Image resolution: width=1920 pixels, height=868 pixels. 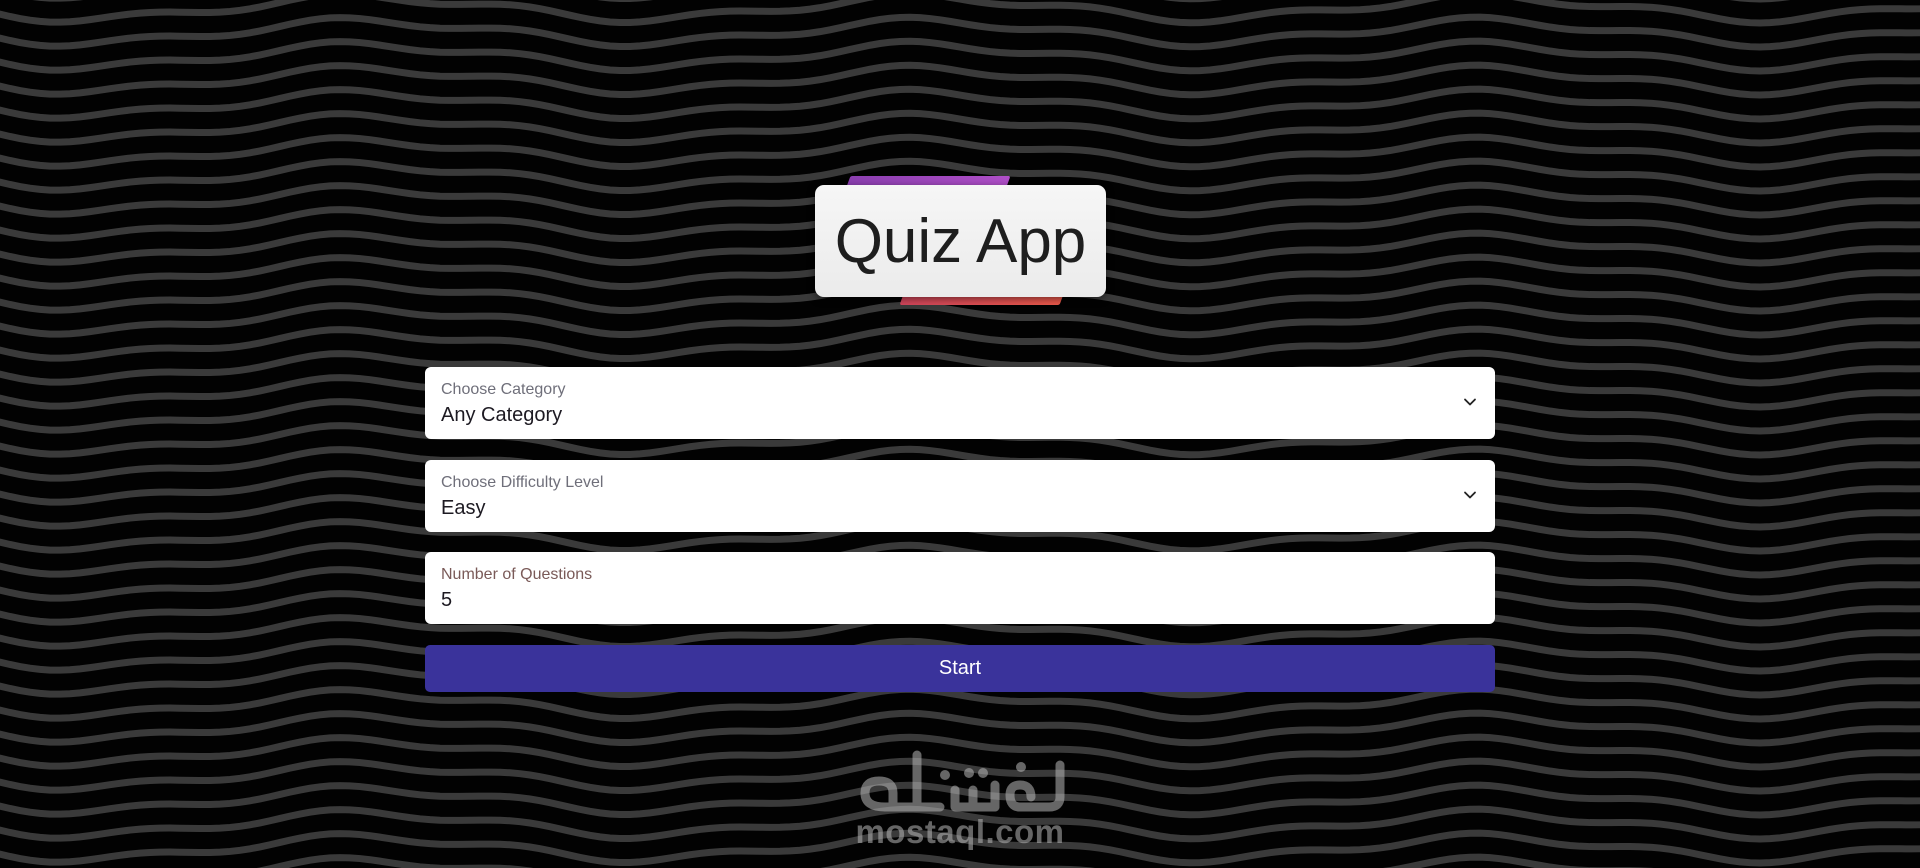 What do you see at coordinates (960, 831) in the screenshot?
I see `watermark-text: mostaql.com` at bounding box center [960, 831].